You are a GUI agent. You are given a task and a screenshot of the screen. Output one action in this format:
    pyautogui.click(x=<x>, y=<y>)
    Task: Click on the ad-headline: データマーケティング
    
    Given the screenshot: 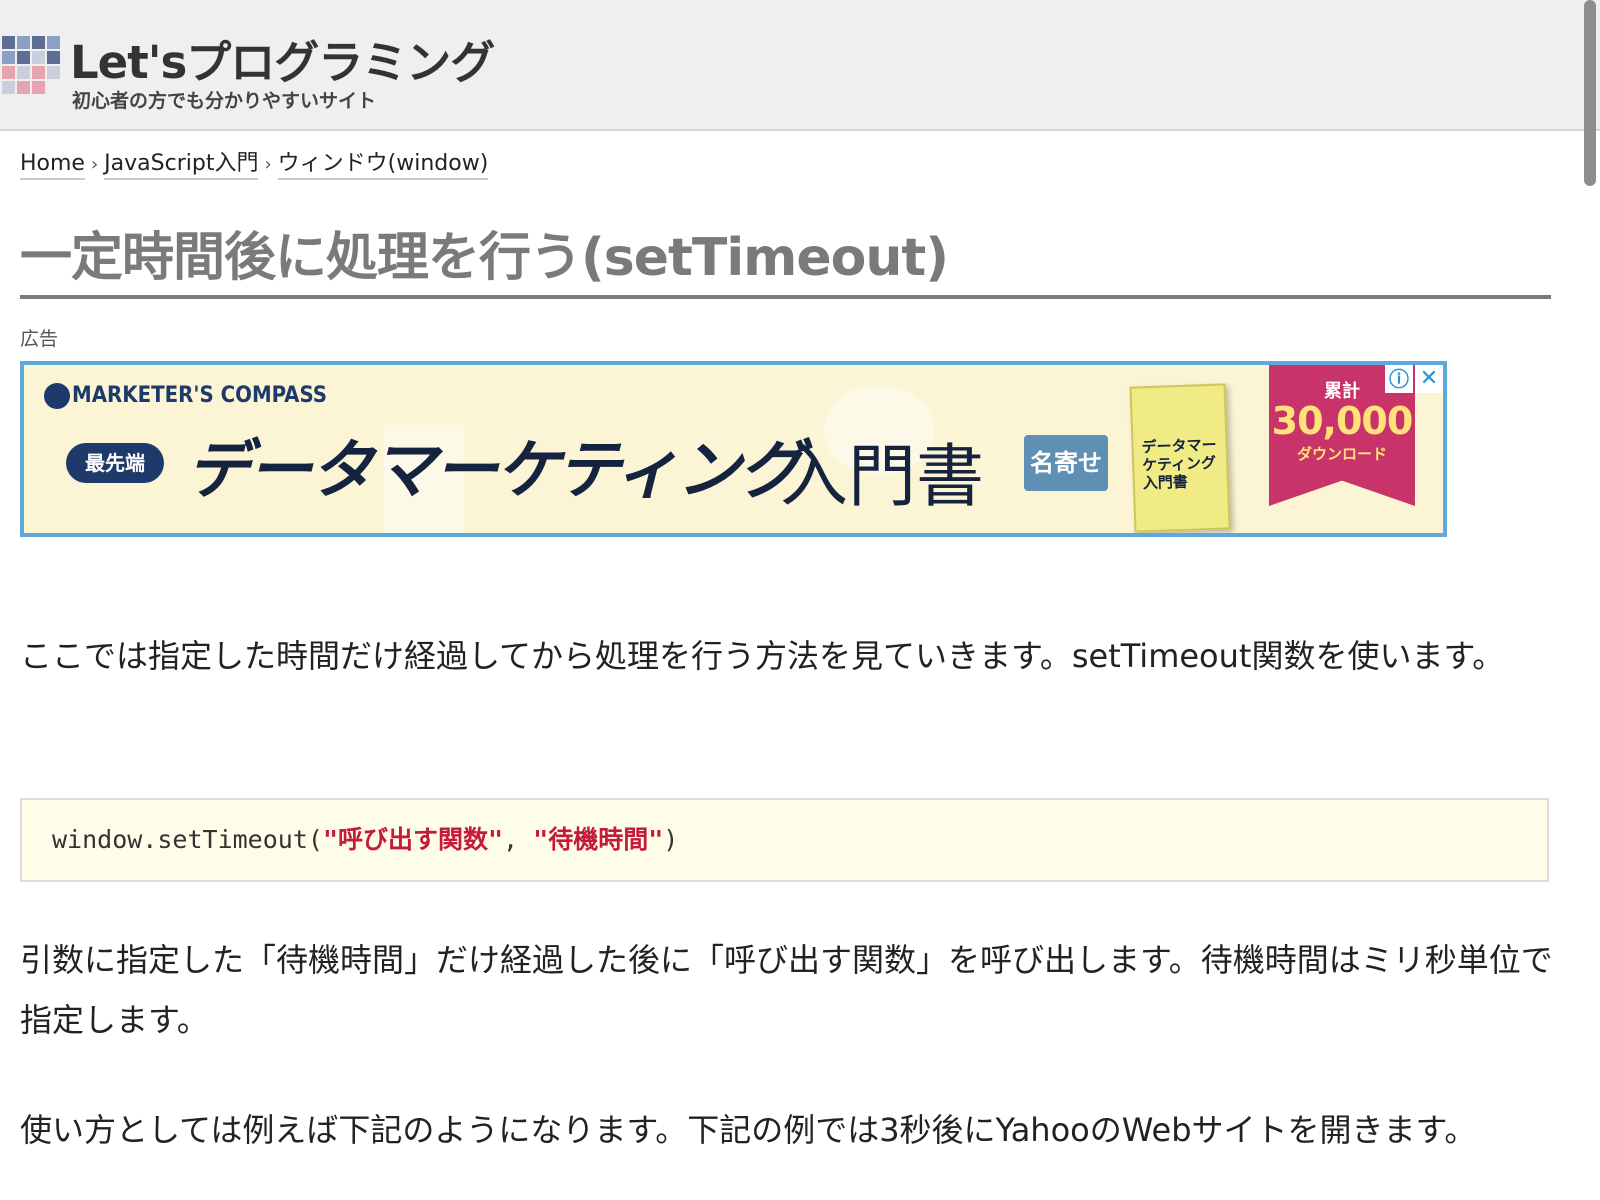 What is the action you would take?
    pyautogui.click(x=494, y=471)
    